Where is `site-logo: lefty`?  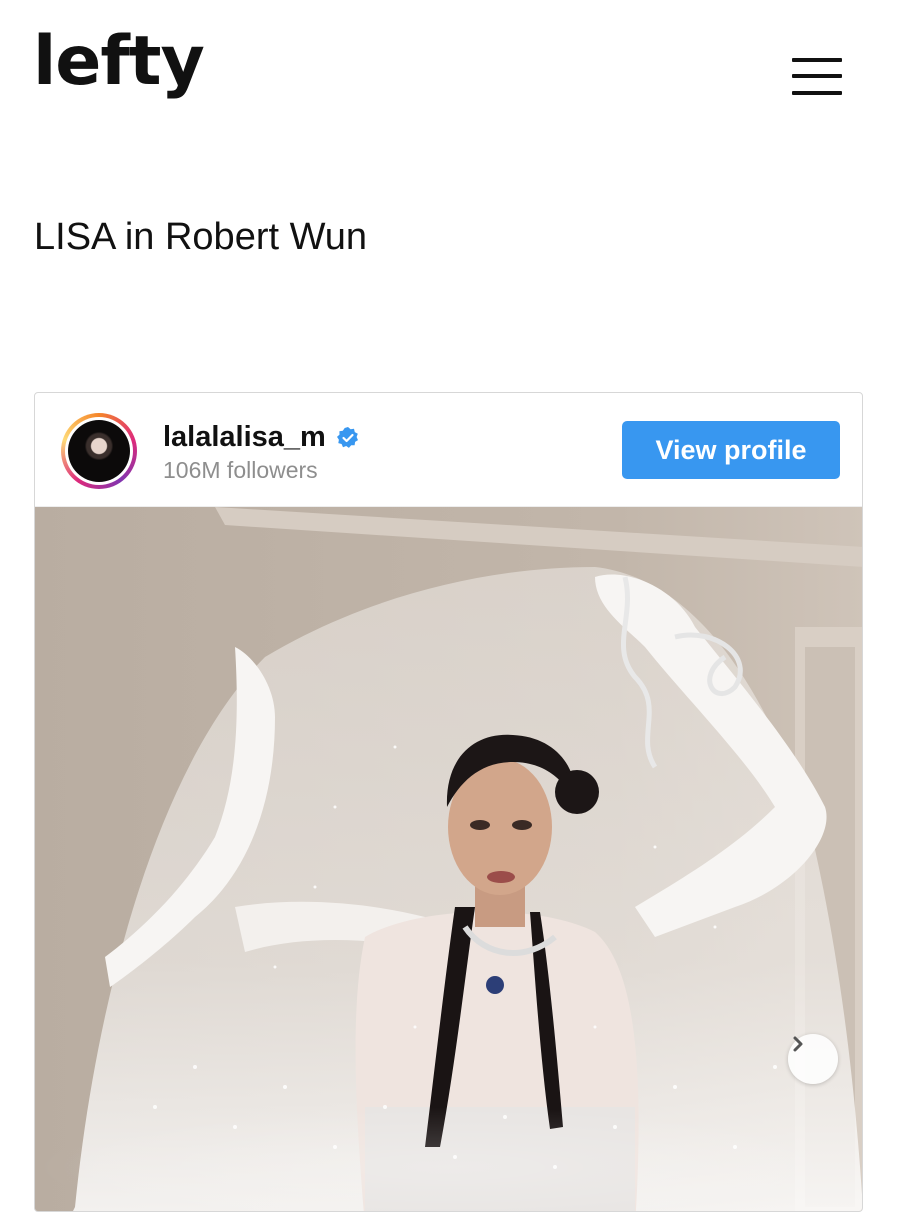
site-logo: lefty is located at coordinates (119, 62).